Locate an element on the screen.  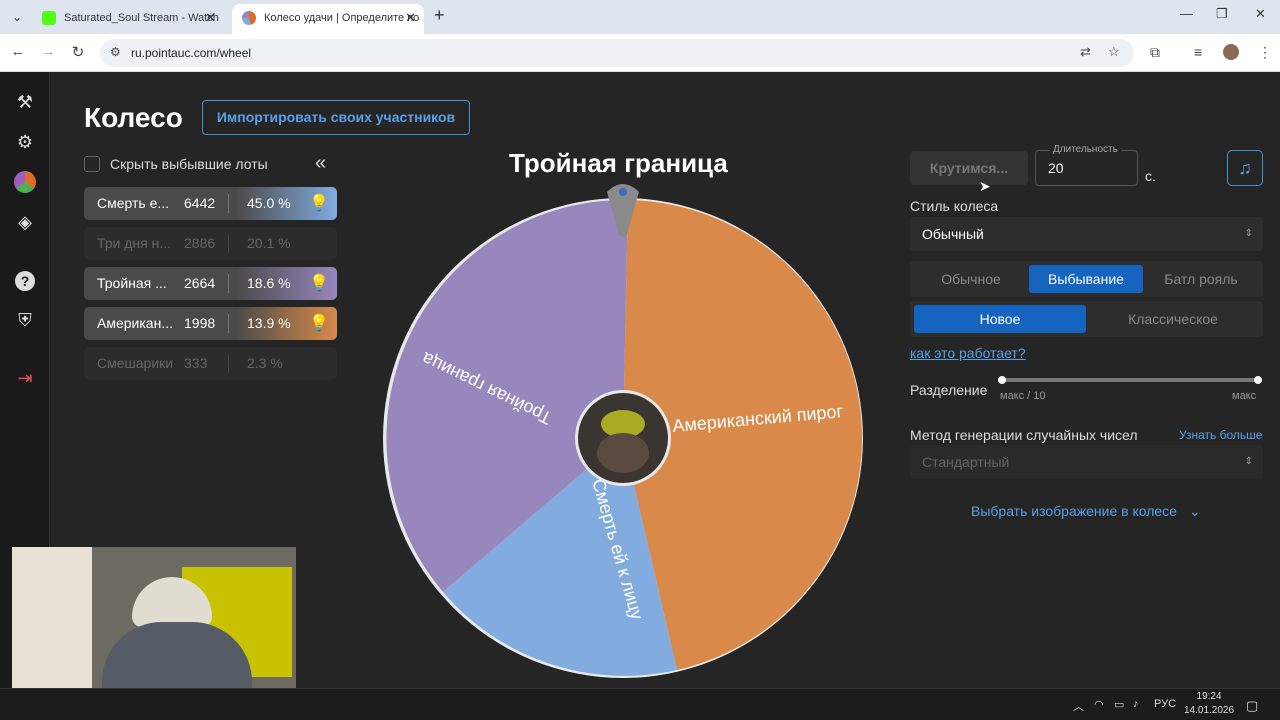
duration-unit: с. is located at coordinates (1150, 176).